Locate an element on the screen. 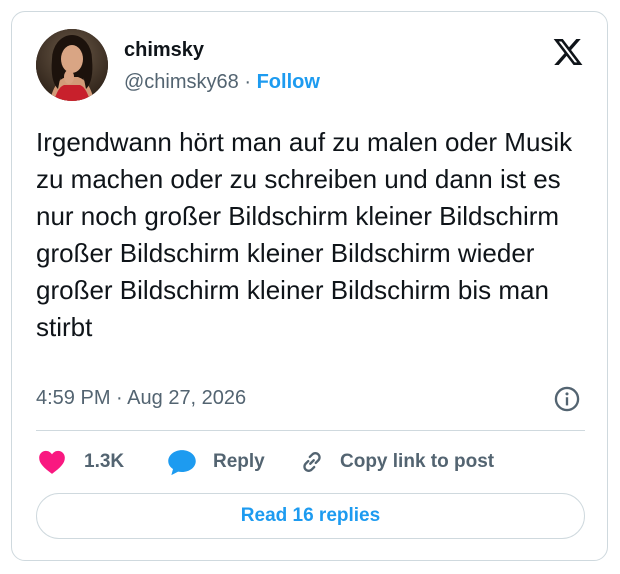 The image size is (620, 574). reply-label: Reply is located at coordinates (239, 461).